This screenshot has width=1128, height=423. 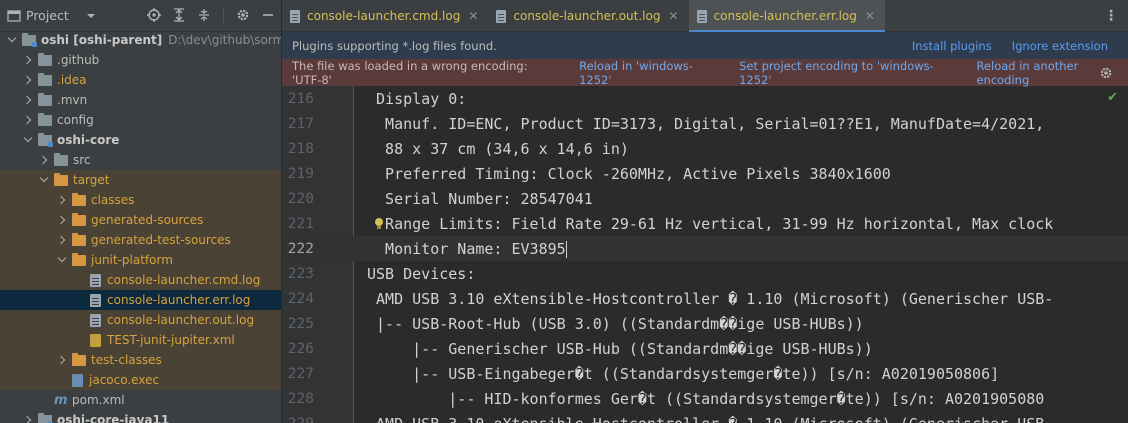 What do you see at coordinates (705, 248) in the screenshot?
I see `code-line-current: 222 Monitor Name: EV3895` at bounding box center [705, 248].